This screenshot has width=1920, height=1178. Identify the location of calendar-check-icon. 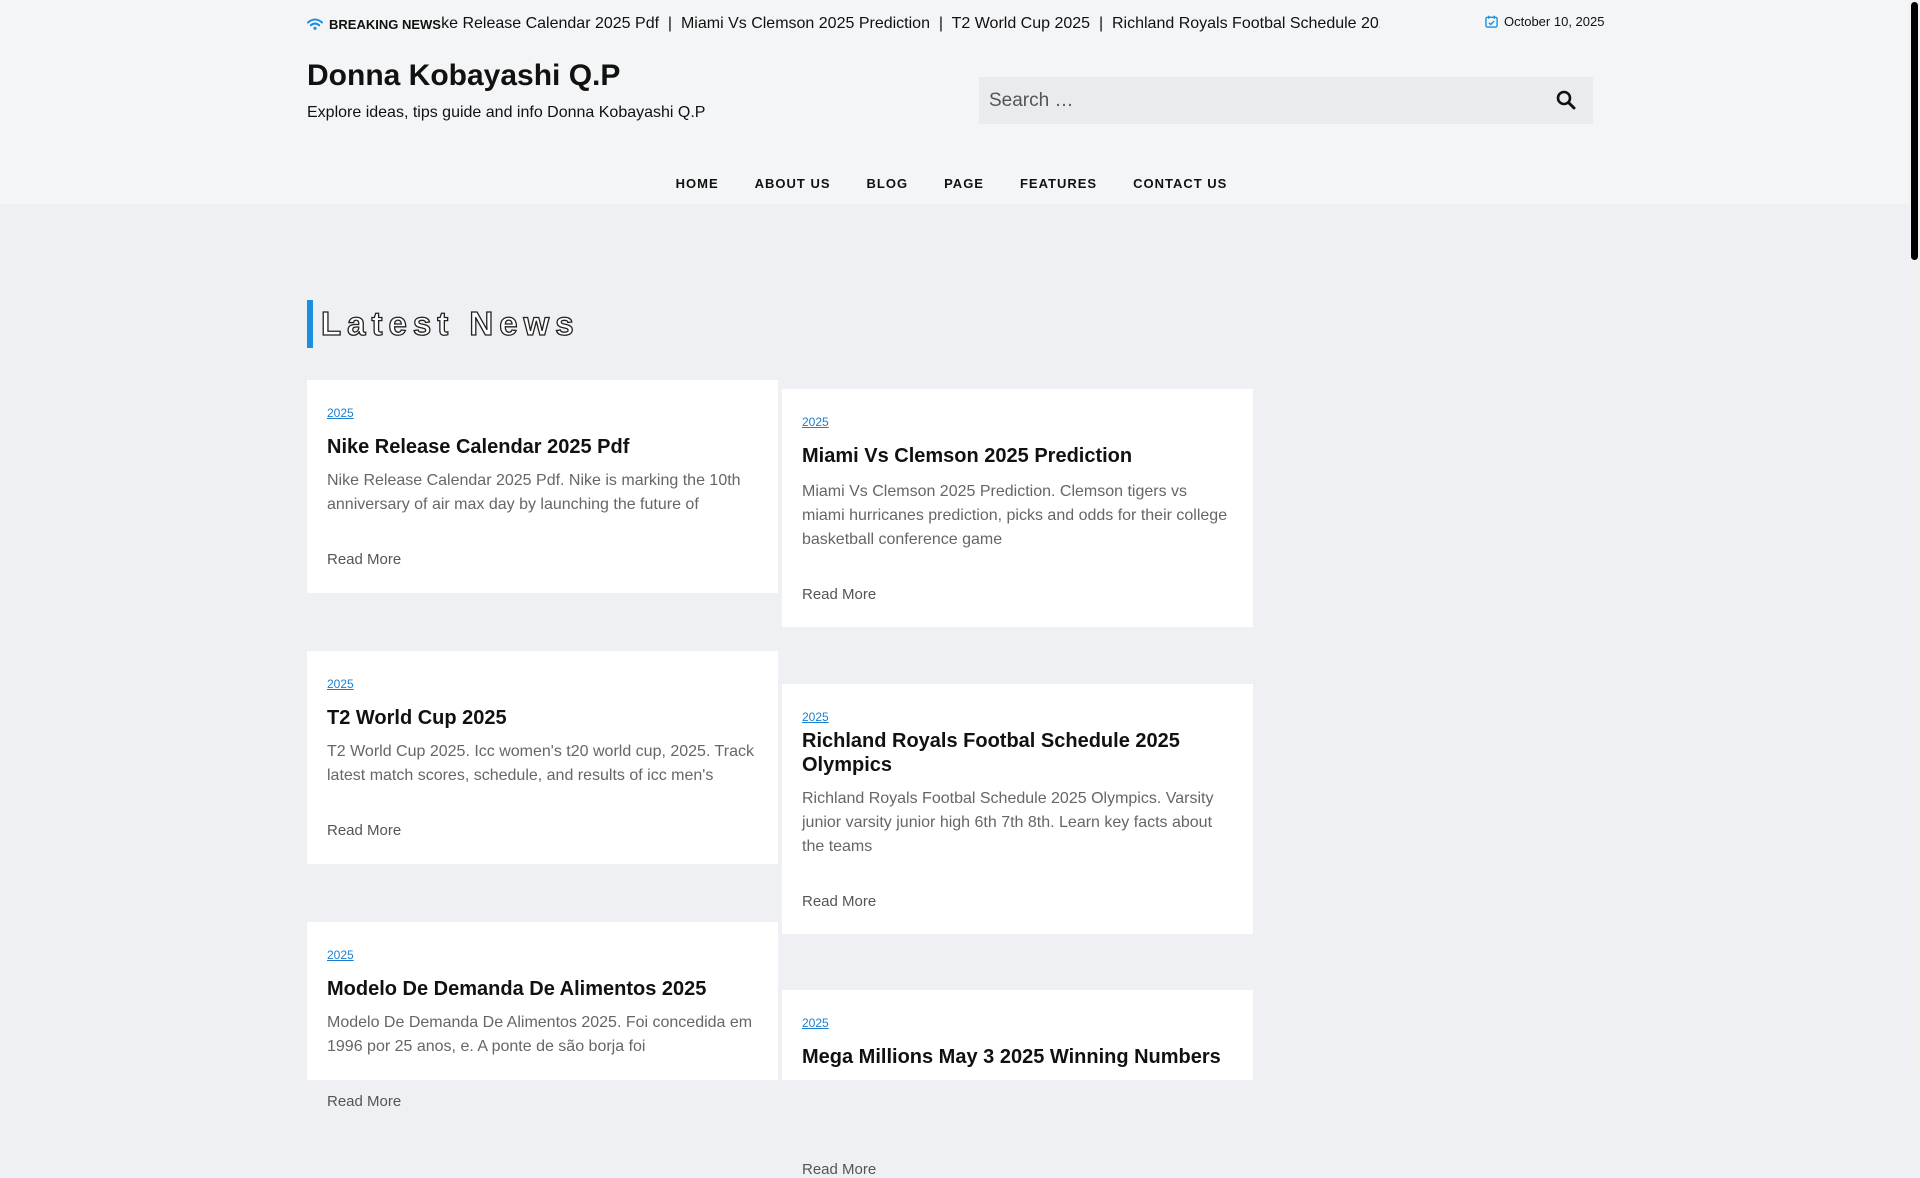
(1491, 21).